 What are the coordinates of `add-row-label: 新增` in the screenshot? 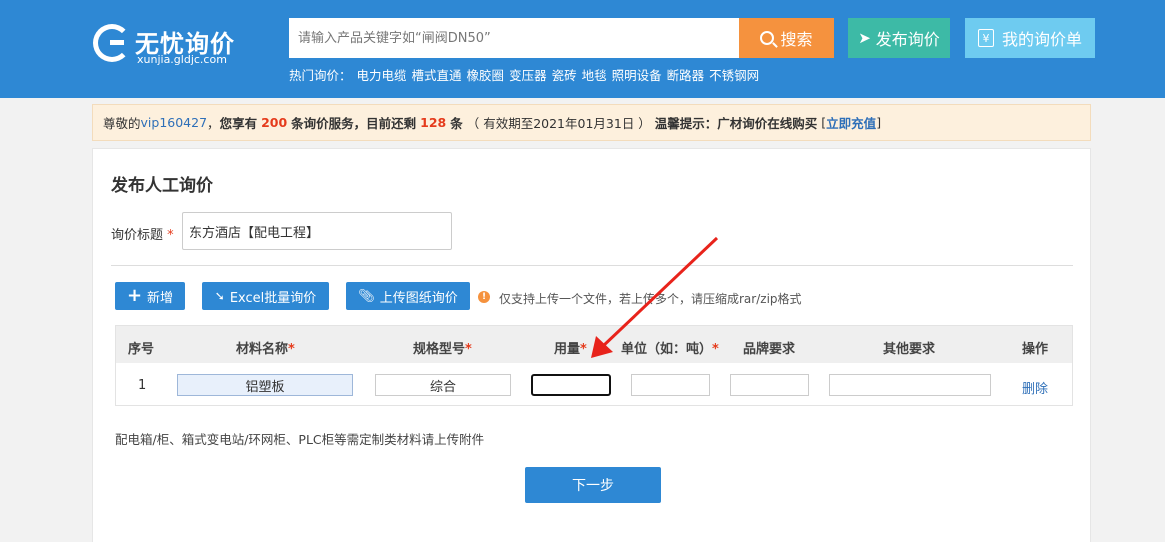 It's located at (160, 298).